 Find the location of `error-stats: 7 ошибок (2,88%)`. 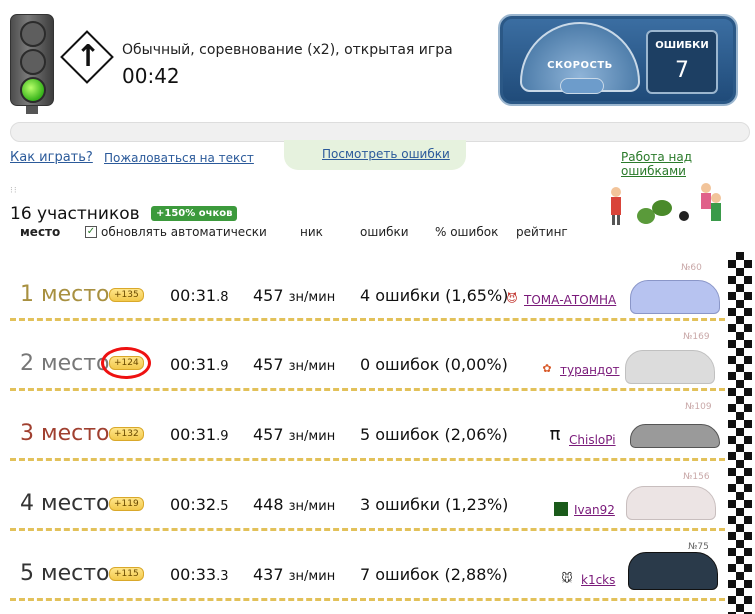

error-stats: 7 ошибок (2,88%) is located at coordinates (434, 574).